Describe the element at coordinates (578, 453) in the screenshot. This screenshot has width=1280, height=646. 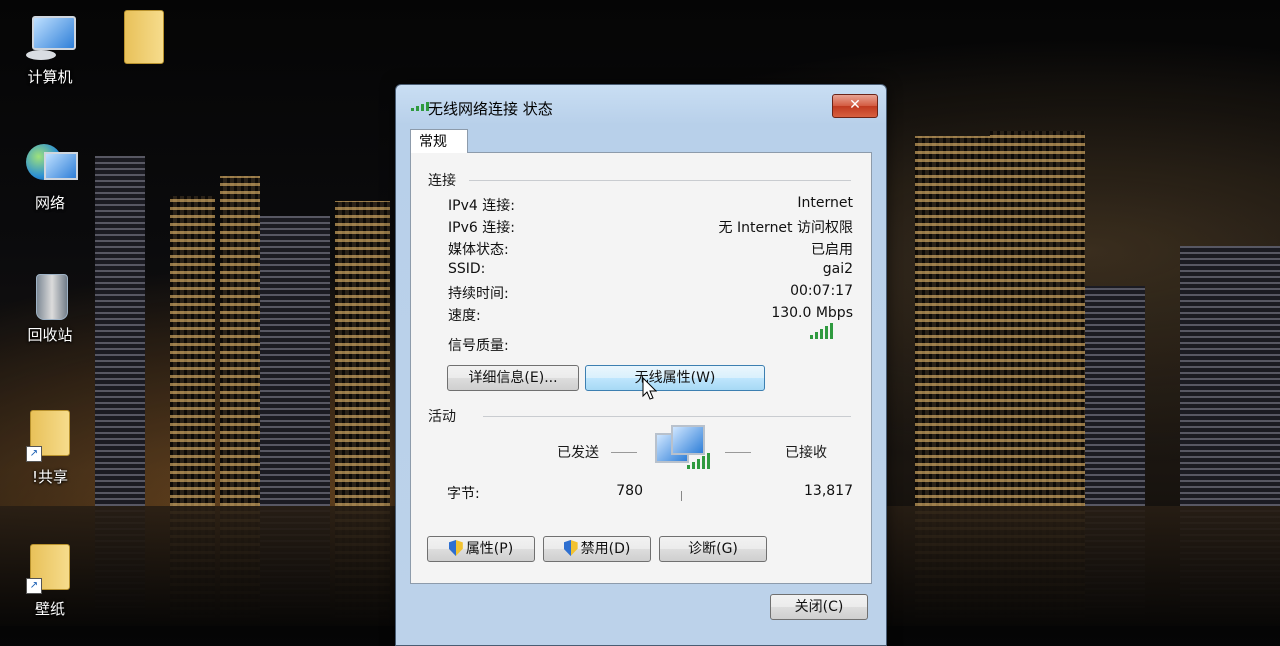
I see `sent-label: 已发送` at that location.